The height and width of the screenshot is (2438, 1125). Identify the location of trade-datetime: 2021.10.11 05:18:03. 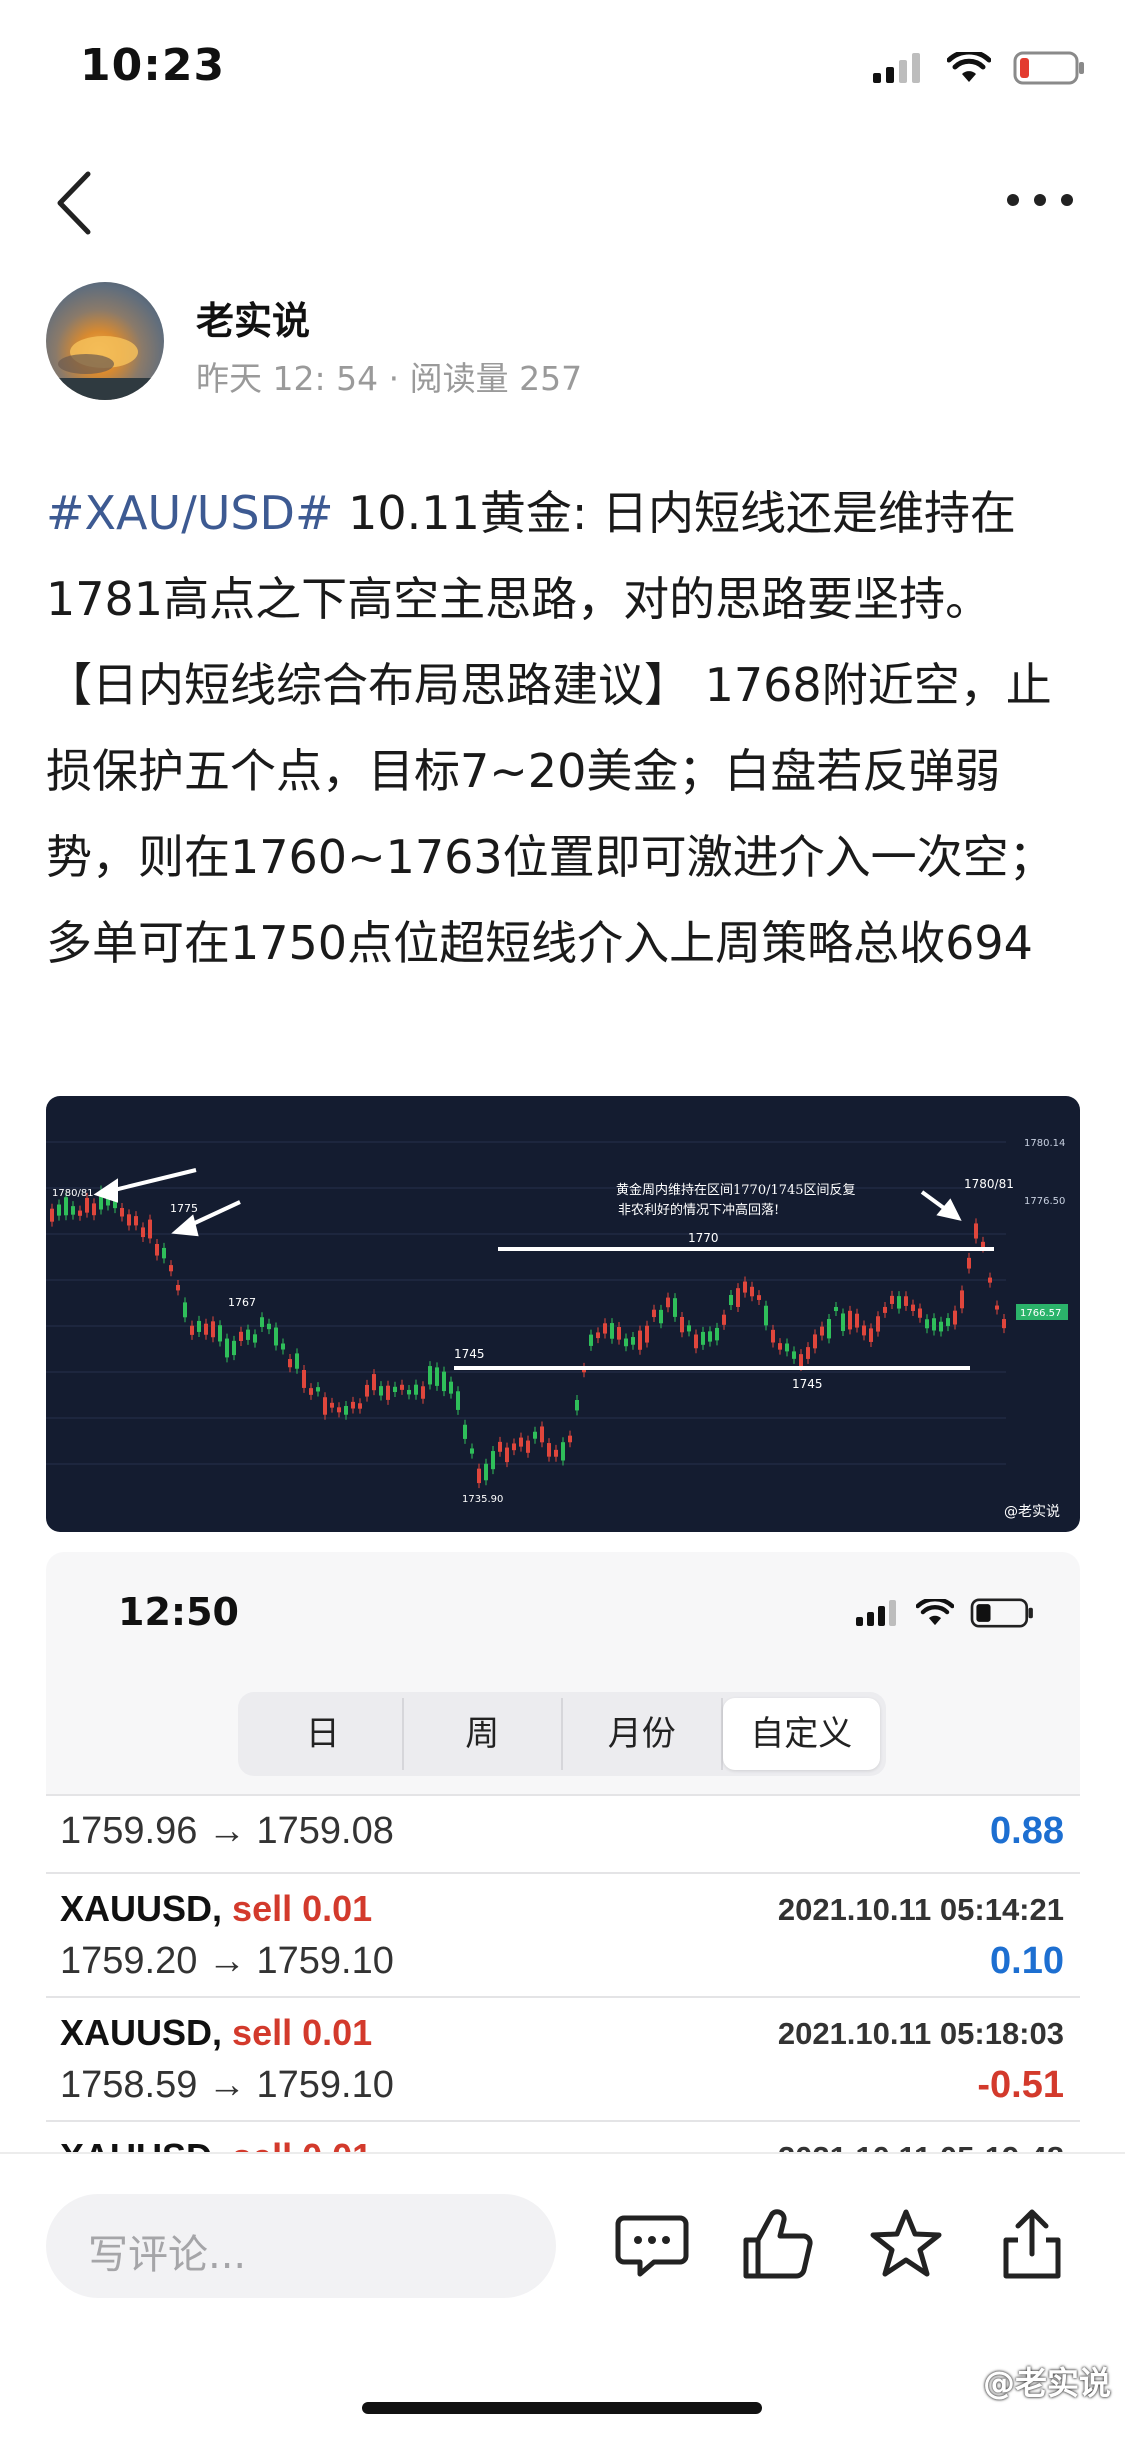
(920, 2033).